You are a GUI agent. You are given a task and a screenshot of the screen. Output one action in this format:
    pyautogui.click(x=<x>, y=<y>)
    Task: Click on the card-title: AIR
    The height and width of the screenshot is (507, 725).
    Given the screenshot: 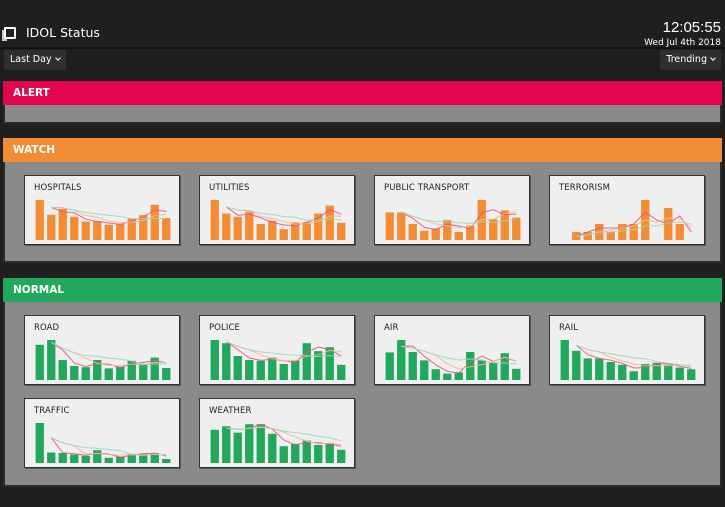 What is the action you would take?
    pyautogui.click(x=391, y=328)
    